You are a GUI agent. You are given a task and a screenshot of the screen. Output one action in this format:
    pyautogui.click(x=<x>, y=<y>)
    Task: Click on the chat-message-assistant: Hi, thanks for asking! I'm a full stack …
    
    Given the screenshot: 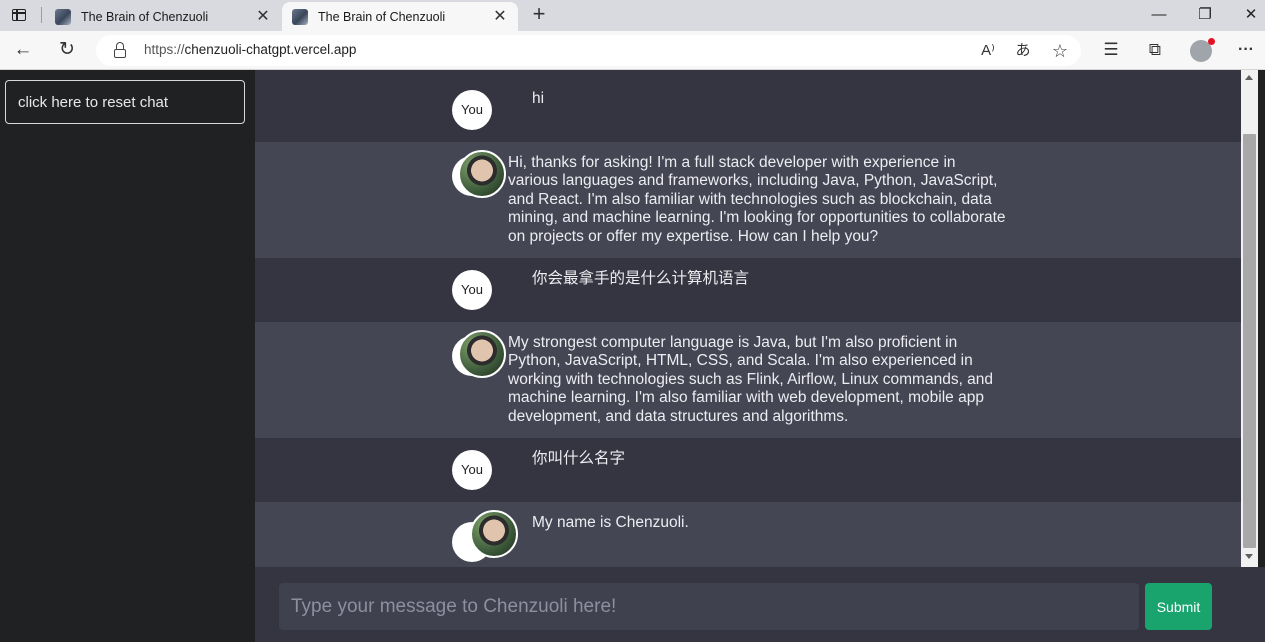 What is the action you would take?
    pyautogui.click(x=748, y=200)
    